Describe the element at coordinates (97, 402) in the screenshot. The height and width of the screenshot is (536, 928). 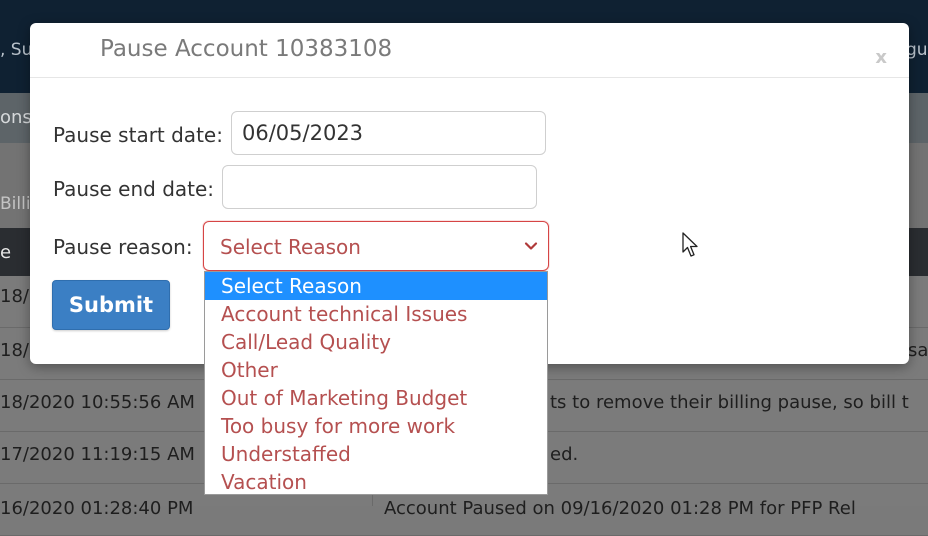
I see `row-date: 18/2020 10:55:56 AM` at that location.